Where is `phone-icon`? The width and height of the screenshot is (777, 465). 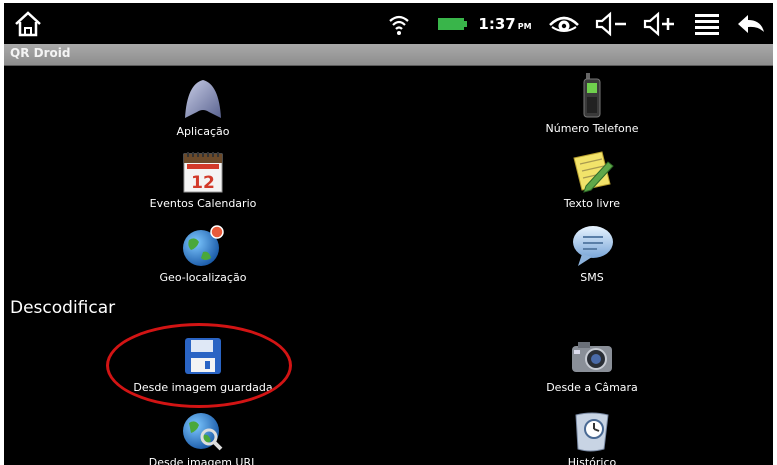 phone-icon is located at coordinates (592, 95).